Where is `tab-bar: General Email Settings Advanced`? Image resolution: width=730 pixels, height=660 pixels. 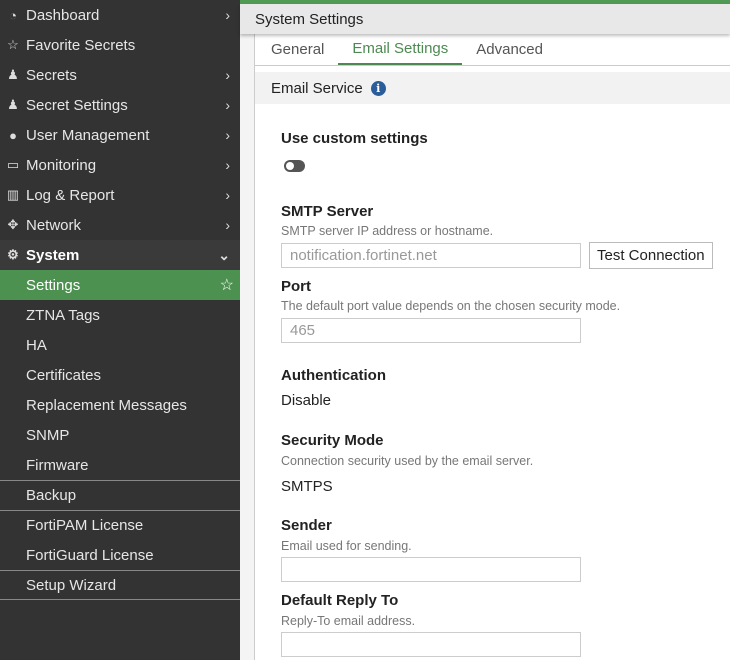 tab-bar: General Email Settings Advanced is located at coordinates (492, 50).